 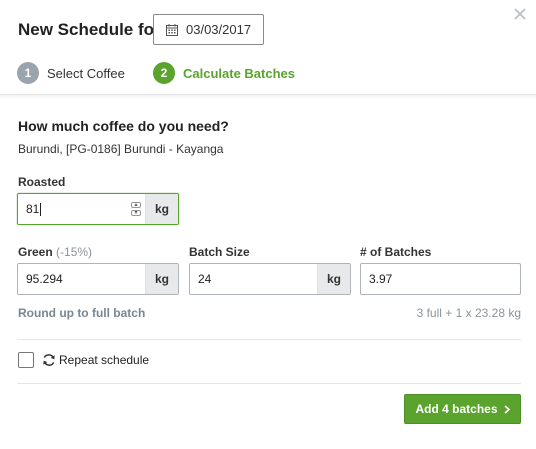 I want to click on add-batches-button: Add 4 batches, so click(x=462, y=409).